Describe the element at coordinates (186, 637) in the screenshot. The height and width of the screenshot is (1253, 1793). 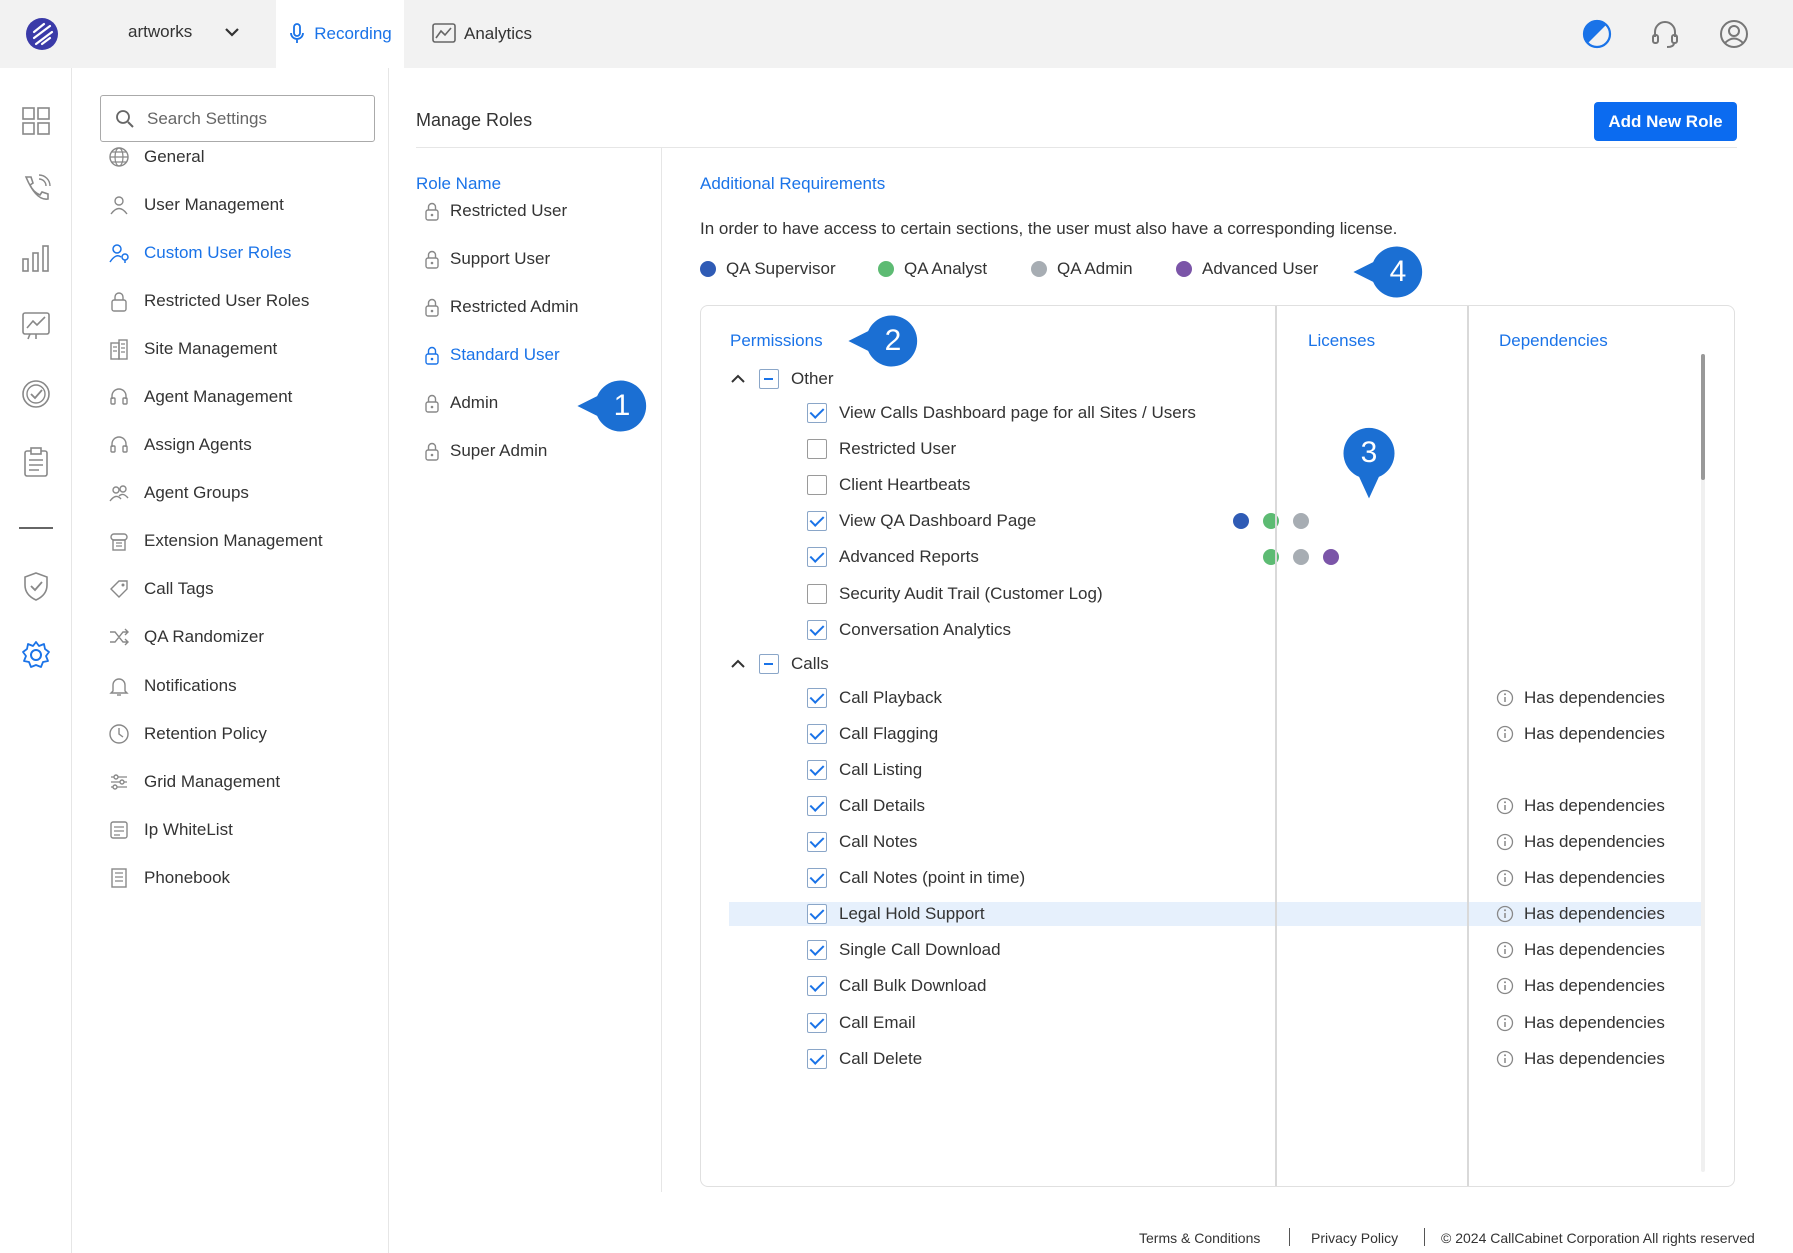
I see `settings-nav-item: QA Randomizer` at that location.